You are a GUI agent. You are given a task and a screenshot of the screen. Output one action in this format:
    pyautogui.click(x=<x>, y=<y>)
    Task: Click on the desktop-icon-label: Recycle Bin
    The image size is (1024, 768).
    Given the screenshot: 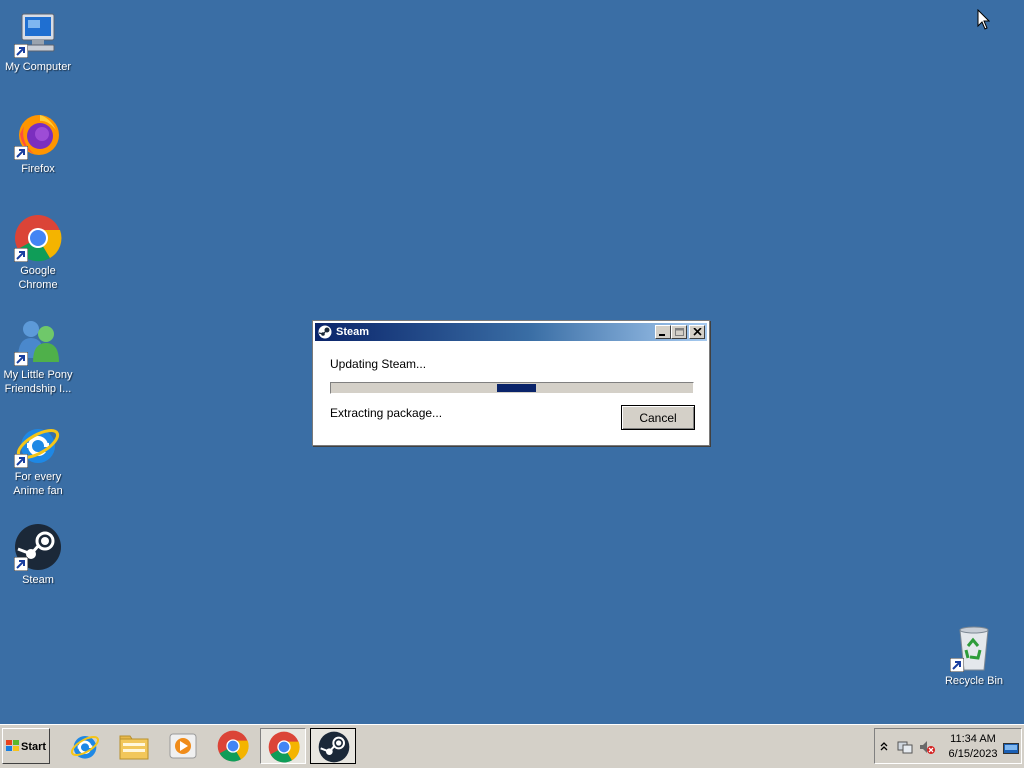 What is the action you would take?
    pyautogui.click(x=974, y=681)
    